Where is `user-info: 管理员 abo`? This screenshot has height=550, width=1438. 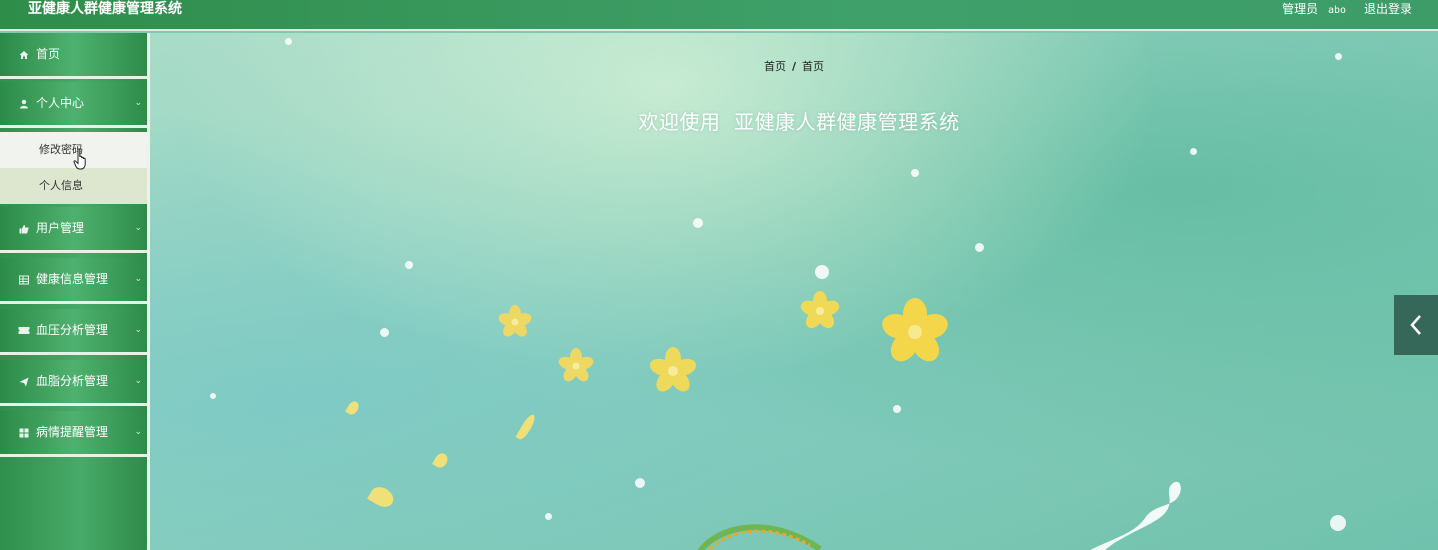
user-info: 管理员 abo is located at coordinates (1314, 9).